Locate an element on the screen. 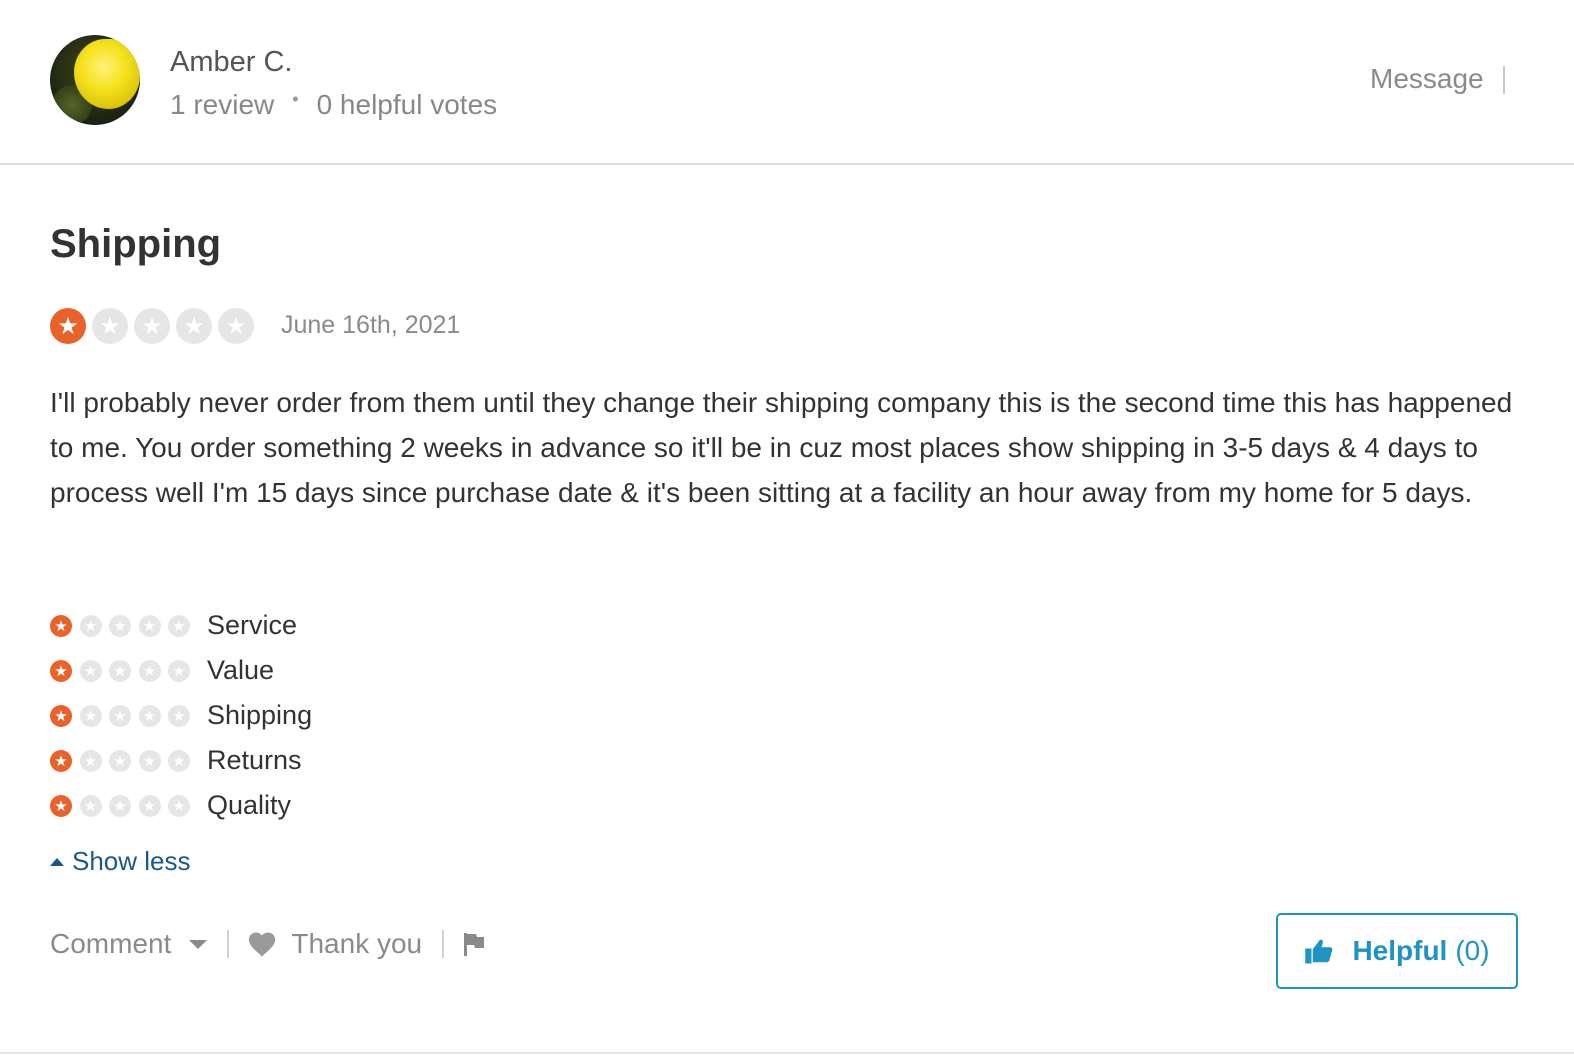 This screenshot has height=1058, width=1574. reviewer-meta: 1 review • 0 helpful votes is located at coordinates (333, 105).